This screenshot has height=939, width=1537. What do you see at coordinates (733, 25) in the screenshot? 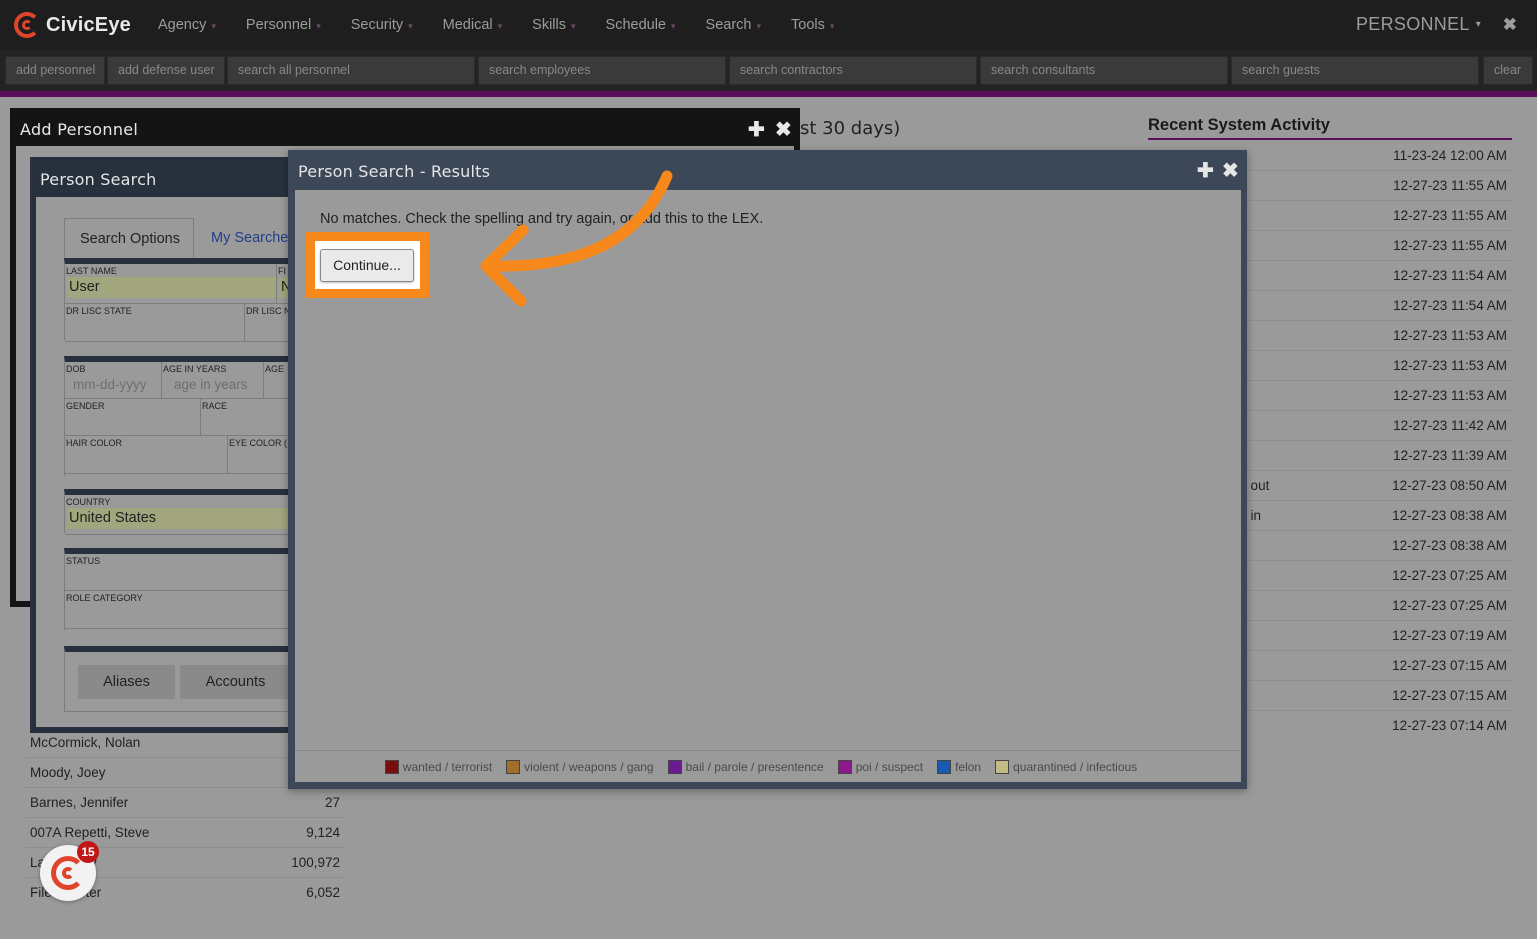
I see `menu-search: Search ▾` at bounding box center [733, 25].